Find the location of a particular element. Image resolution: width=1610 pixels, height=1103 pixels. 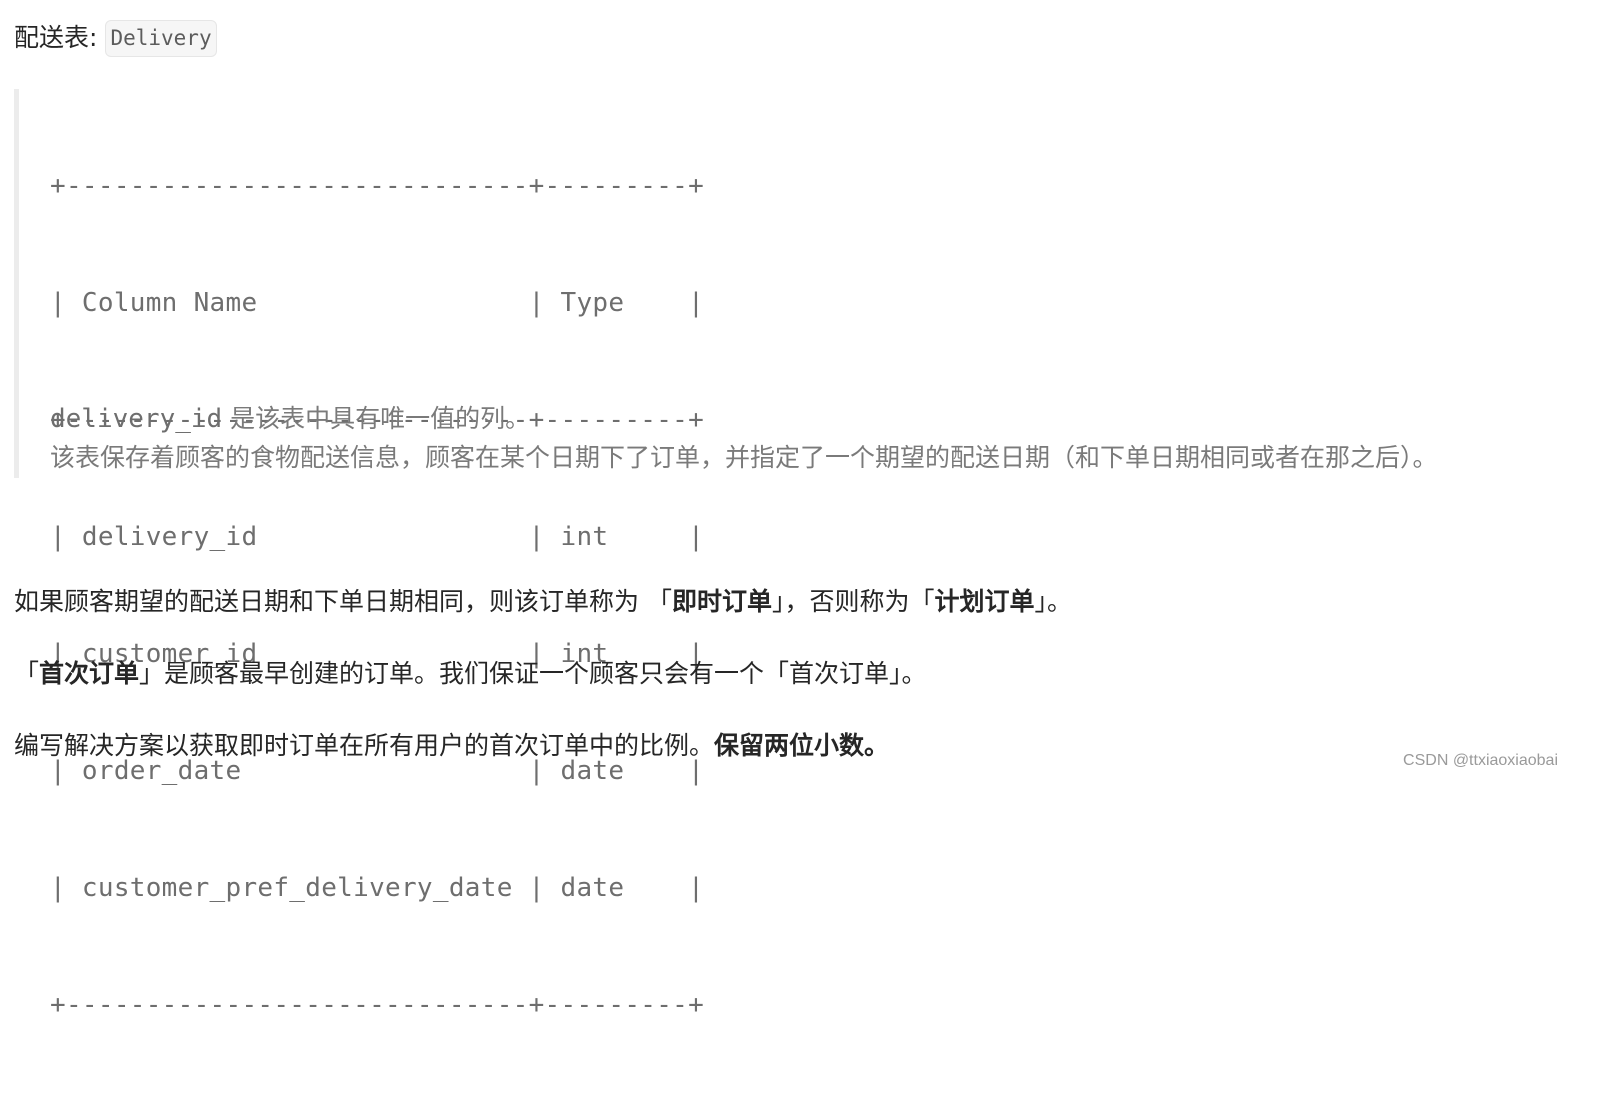

watermark: CSDN @ttxiaoxiaobai is located at coordinates (1480, 760).